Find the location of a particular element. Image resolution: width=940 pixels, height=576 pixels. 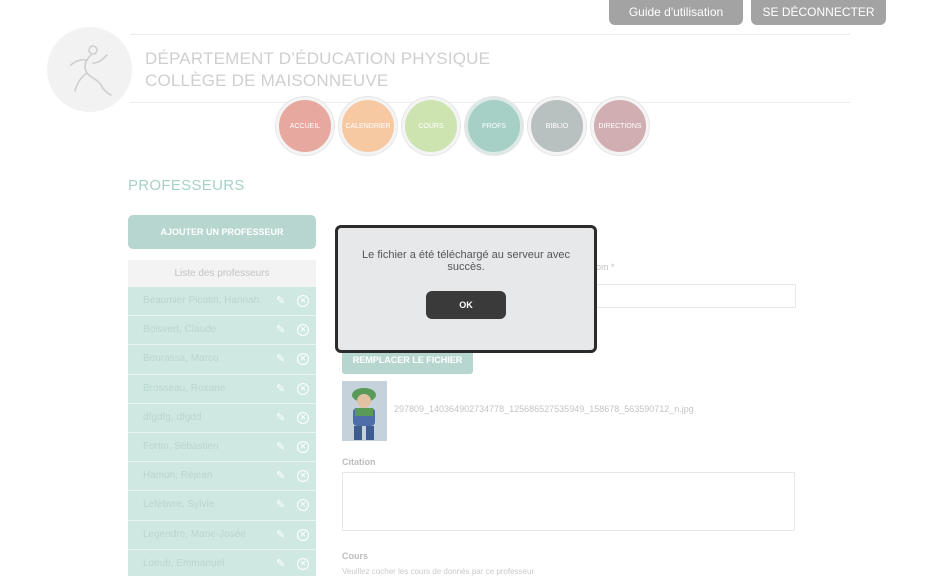

list-item: Beaumier Picotin, Hannah ✎ ✕ is located at coordinates (222, 302).